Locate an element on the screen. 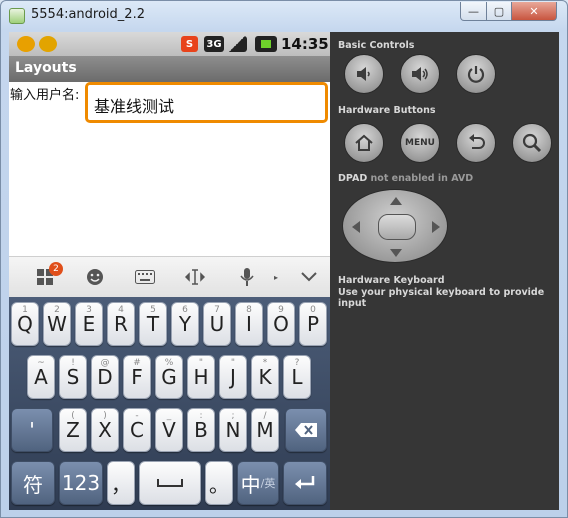 Image resolution: width=568 pixels, height=518 pixels. volume-up-button is located at coordinates (420, 74).